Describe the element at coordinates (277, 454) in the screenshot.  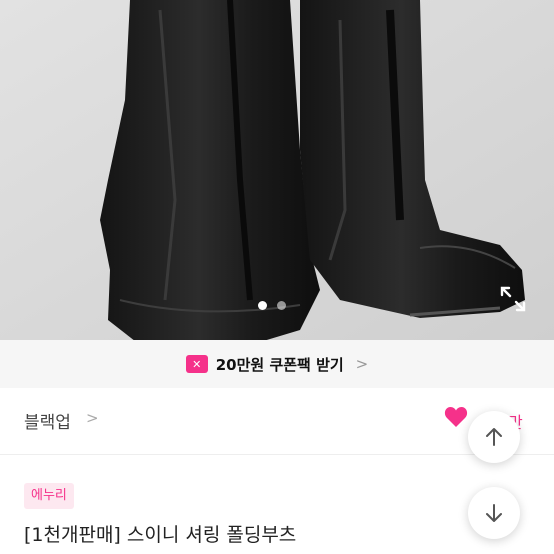
I see `divider` at that location.